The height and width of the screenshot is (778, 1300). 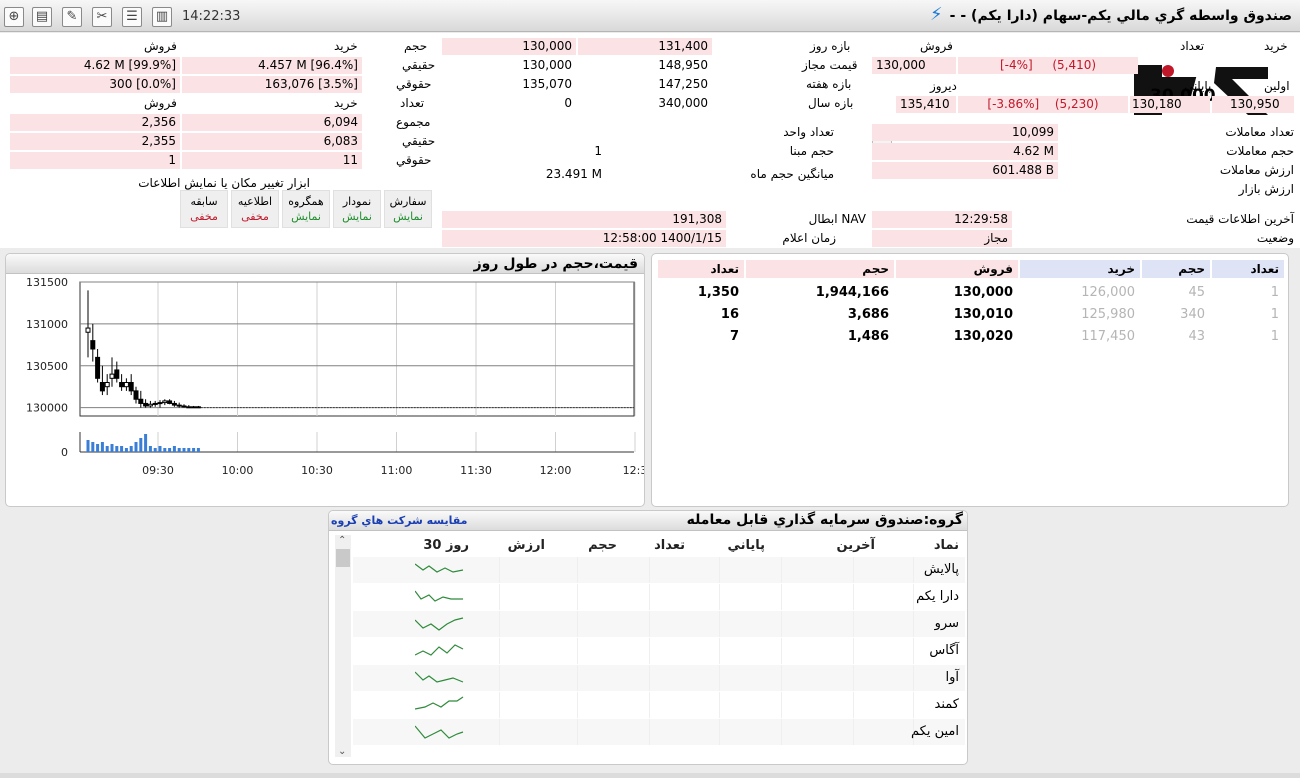 What do you see at coordinates (306, 201) in the screenshot?
I see `tool-group-name: همگروه` at bounding box center [306, 201].